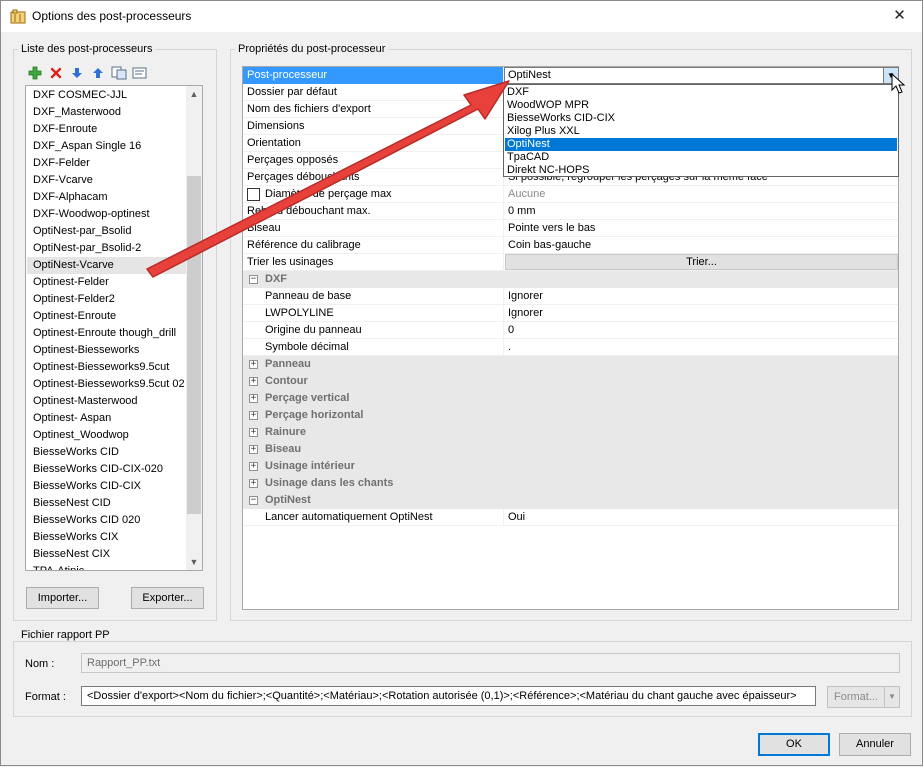 The width and height of the screenshot is (923, 767). Describe the element at coordinates (77, 73) in the screenshot. I see `move-down-icon` at that location.